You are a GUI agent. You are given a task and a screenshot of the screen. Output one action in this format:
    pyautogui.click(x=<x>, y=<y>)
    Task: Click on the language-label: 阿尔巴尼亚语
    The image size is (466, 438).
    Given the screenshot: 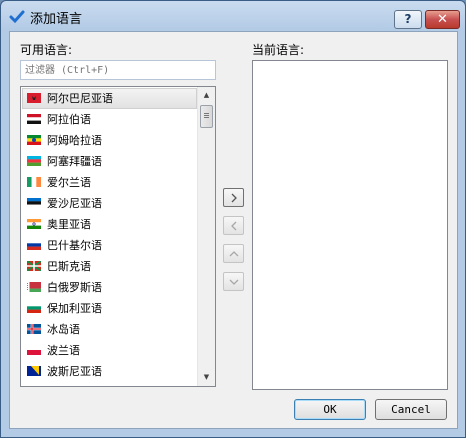 What is the action you would take?
    pyautogui.click(x=80, y=98)
    